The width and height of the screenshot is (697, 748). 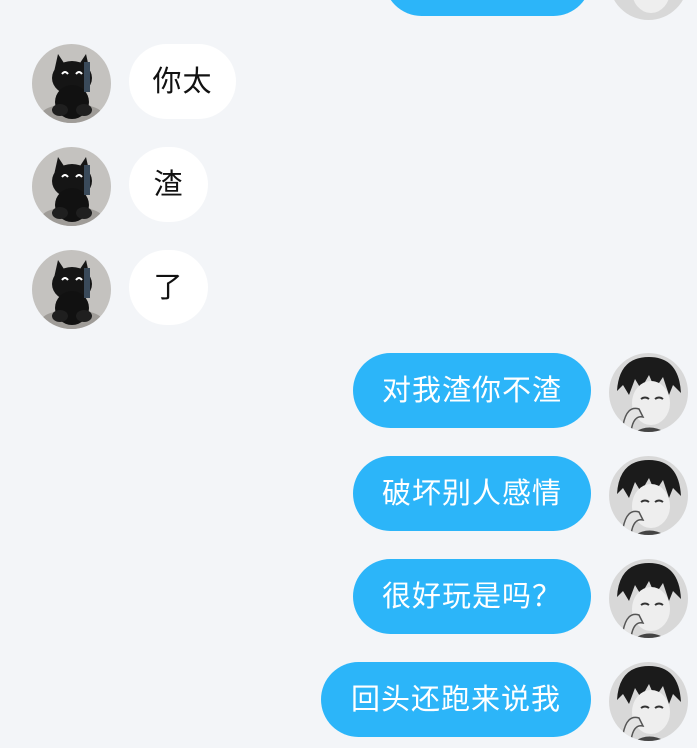 I want to click on message-bubble-incoming: 渣, so click(x=168, y=184).